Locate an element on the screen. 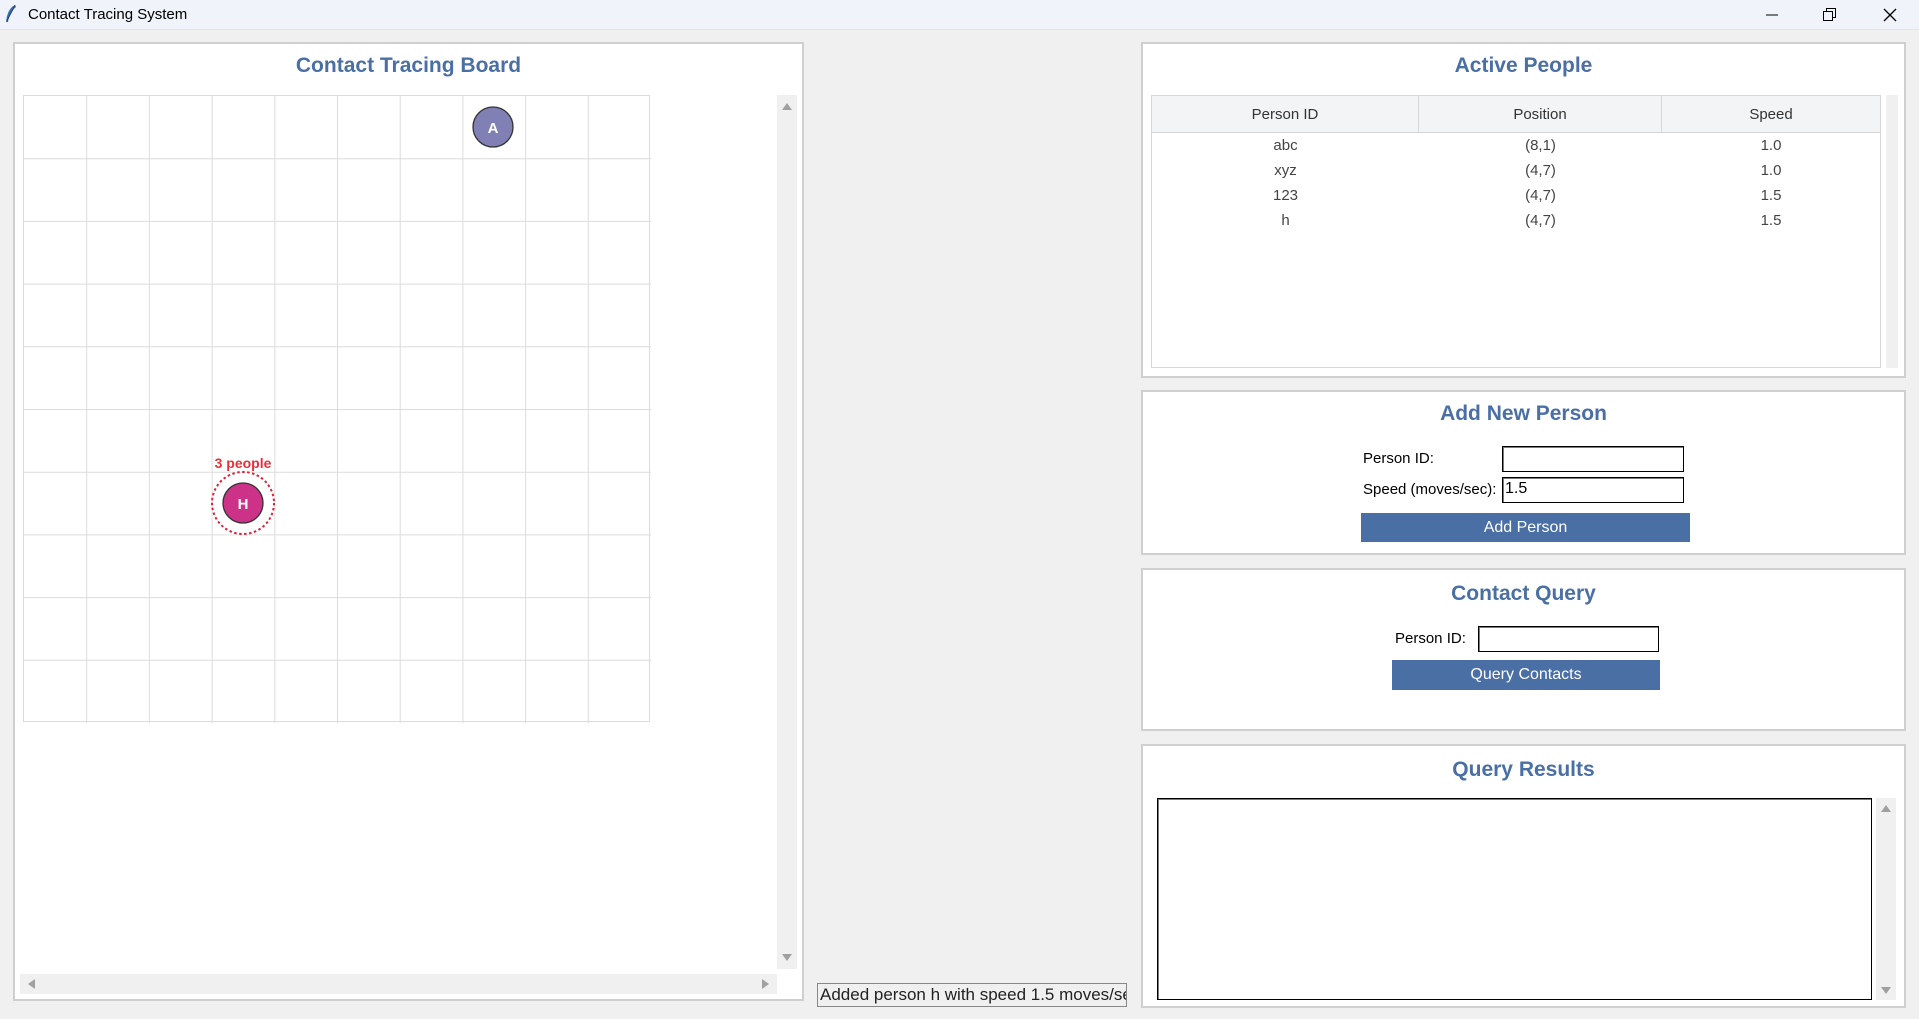 The width and height of the screenshot is (1919, 1019). speed-label: Speed (moves/sec): is located at coordinates (1430, 489).